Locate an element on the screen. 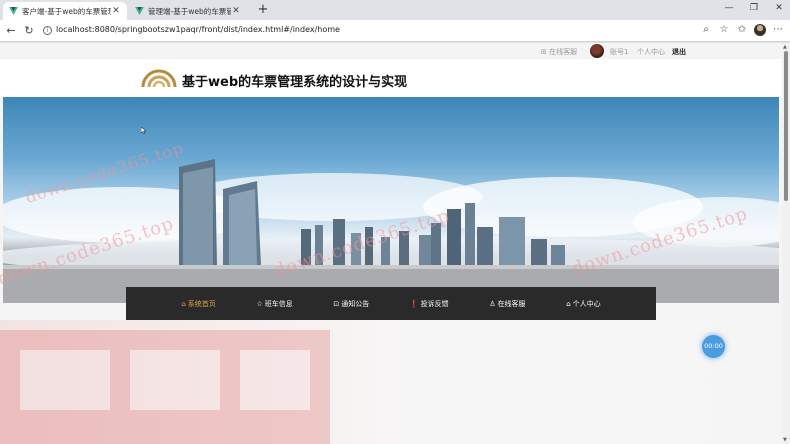  favorites-icon: ✩ is located at coordinates (742, 30).